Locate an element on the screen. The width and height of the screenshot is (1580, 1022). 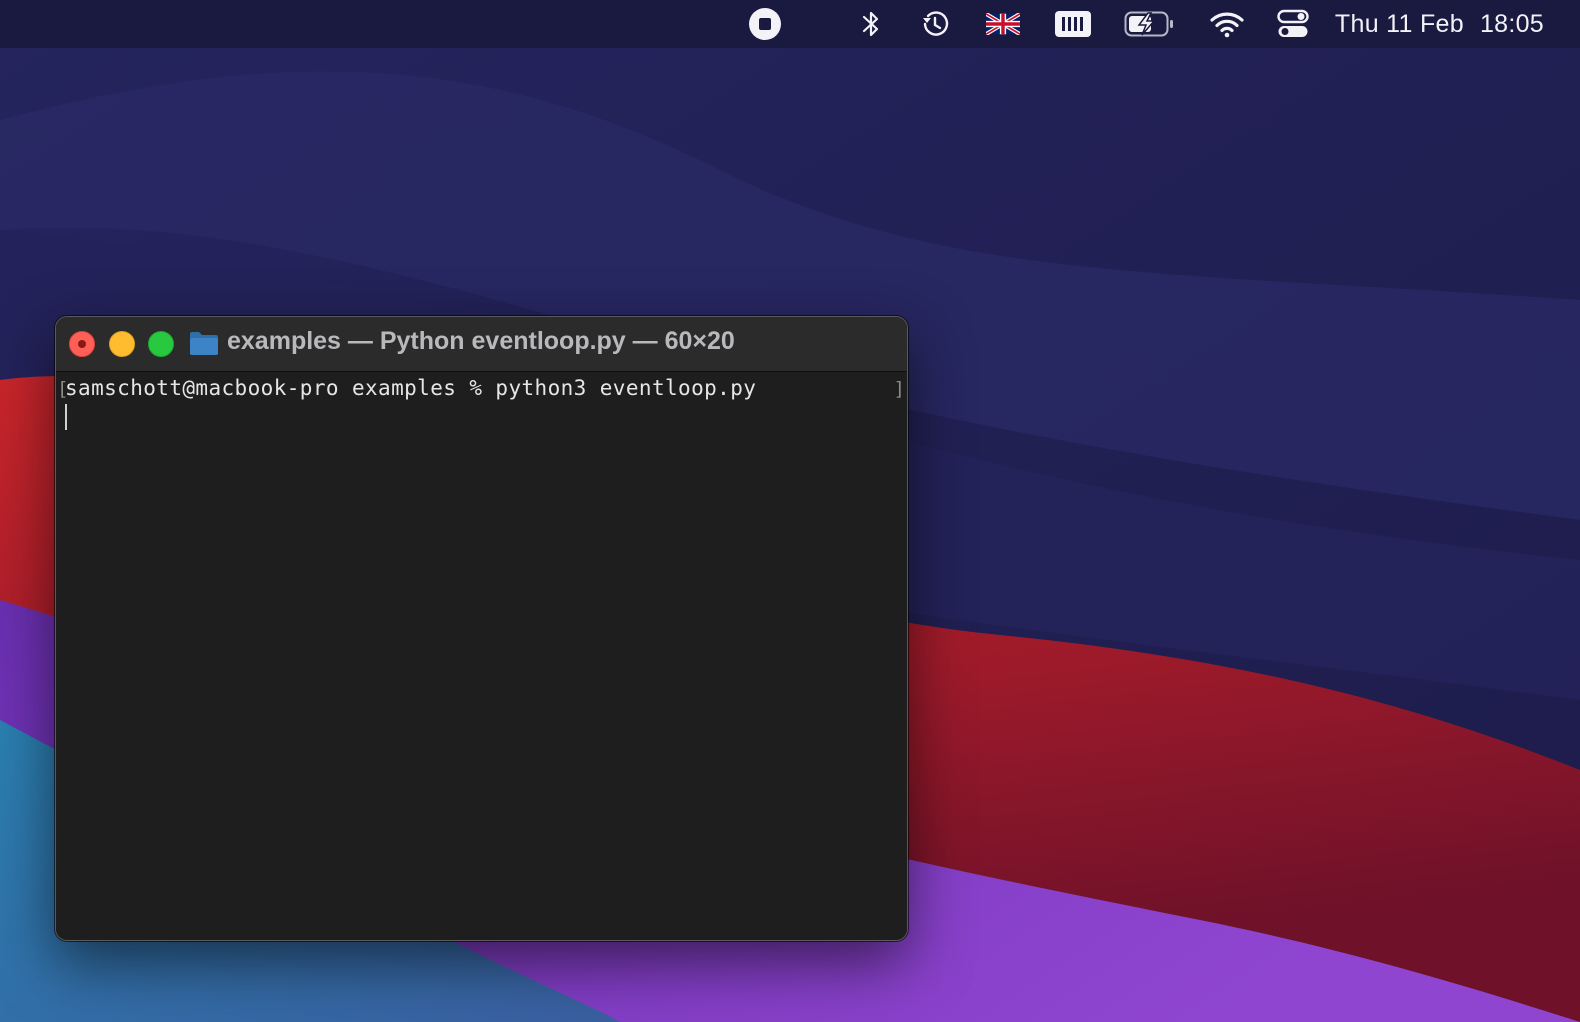
minimize-button is located at coordinates (122, 344).